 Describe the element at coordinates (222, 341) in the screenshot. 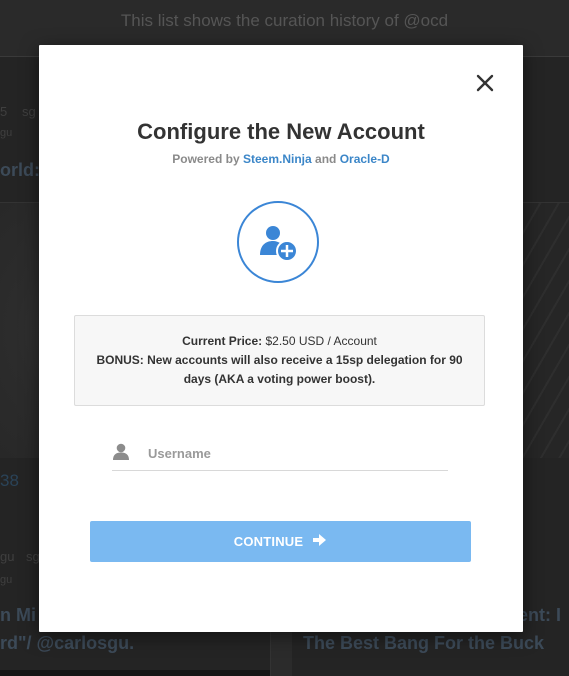

I see `price-label: Current Price:` at that location.